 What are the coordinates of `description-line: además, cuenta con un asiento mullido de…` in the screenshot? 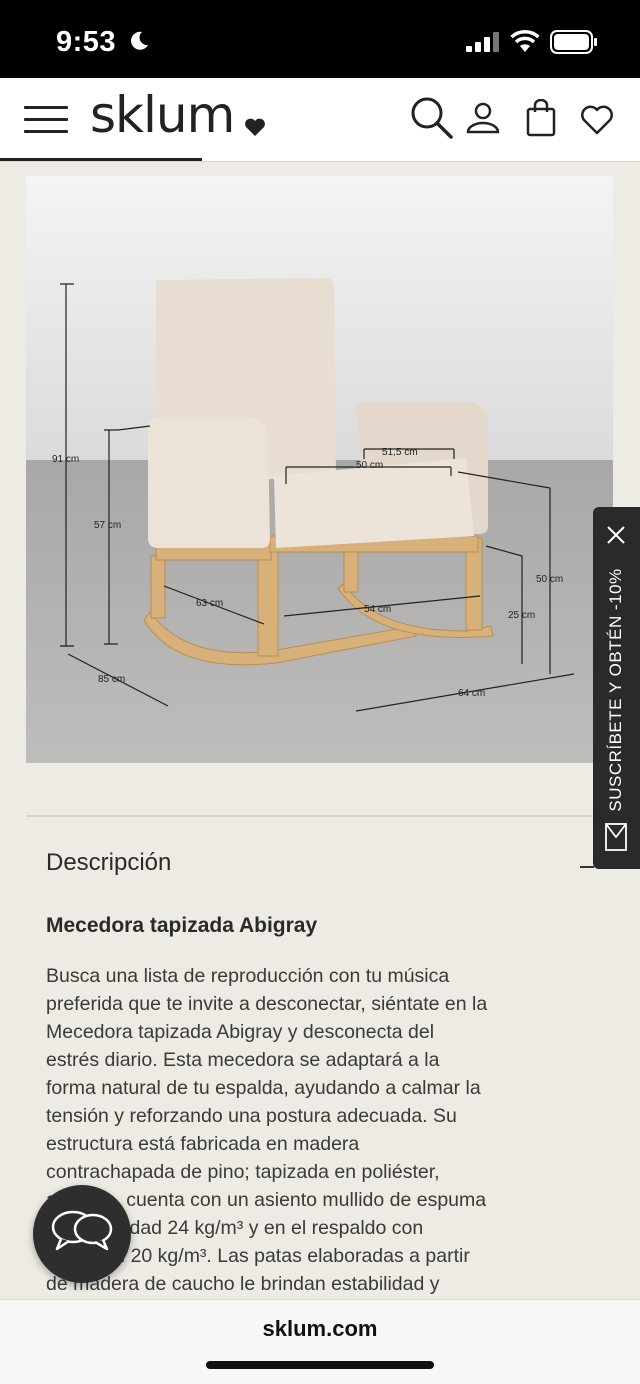 It's located at (266, 1200).